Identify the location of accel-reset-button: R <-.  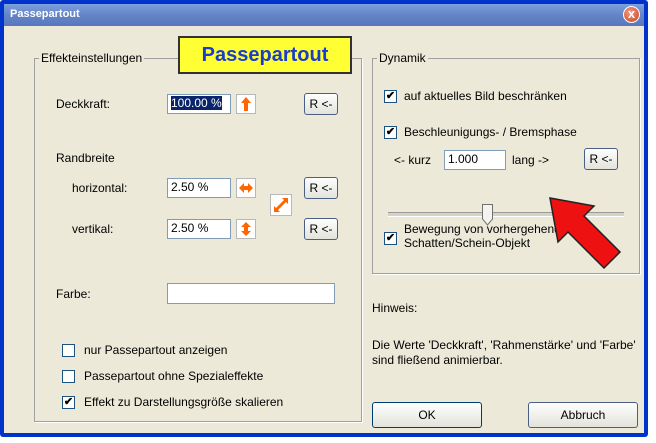
(601, 159).